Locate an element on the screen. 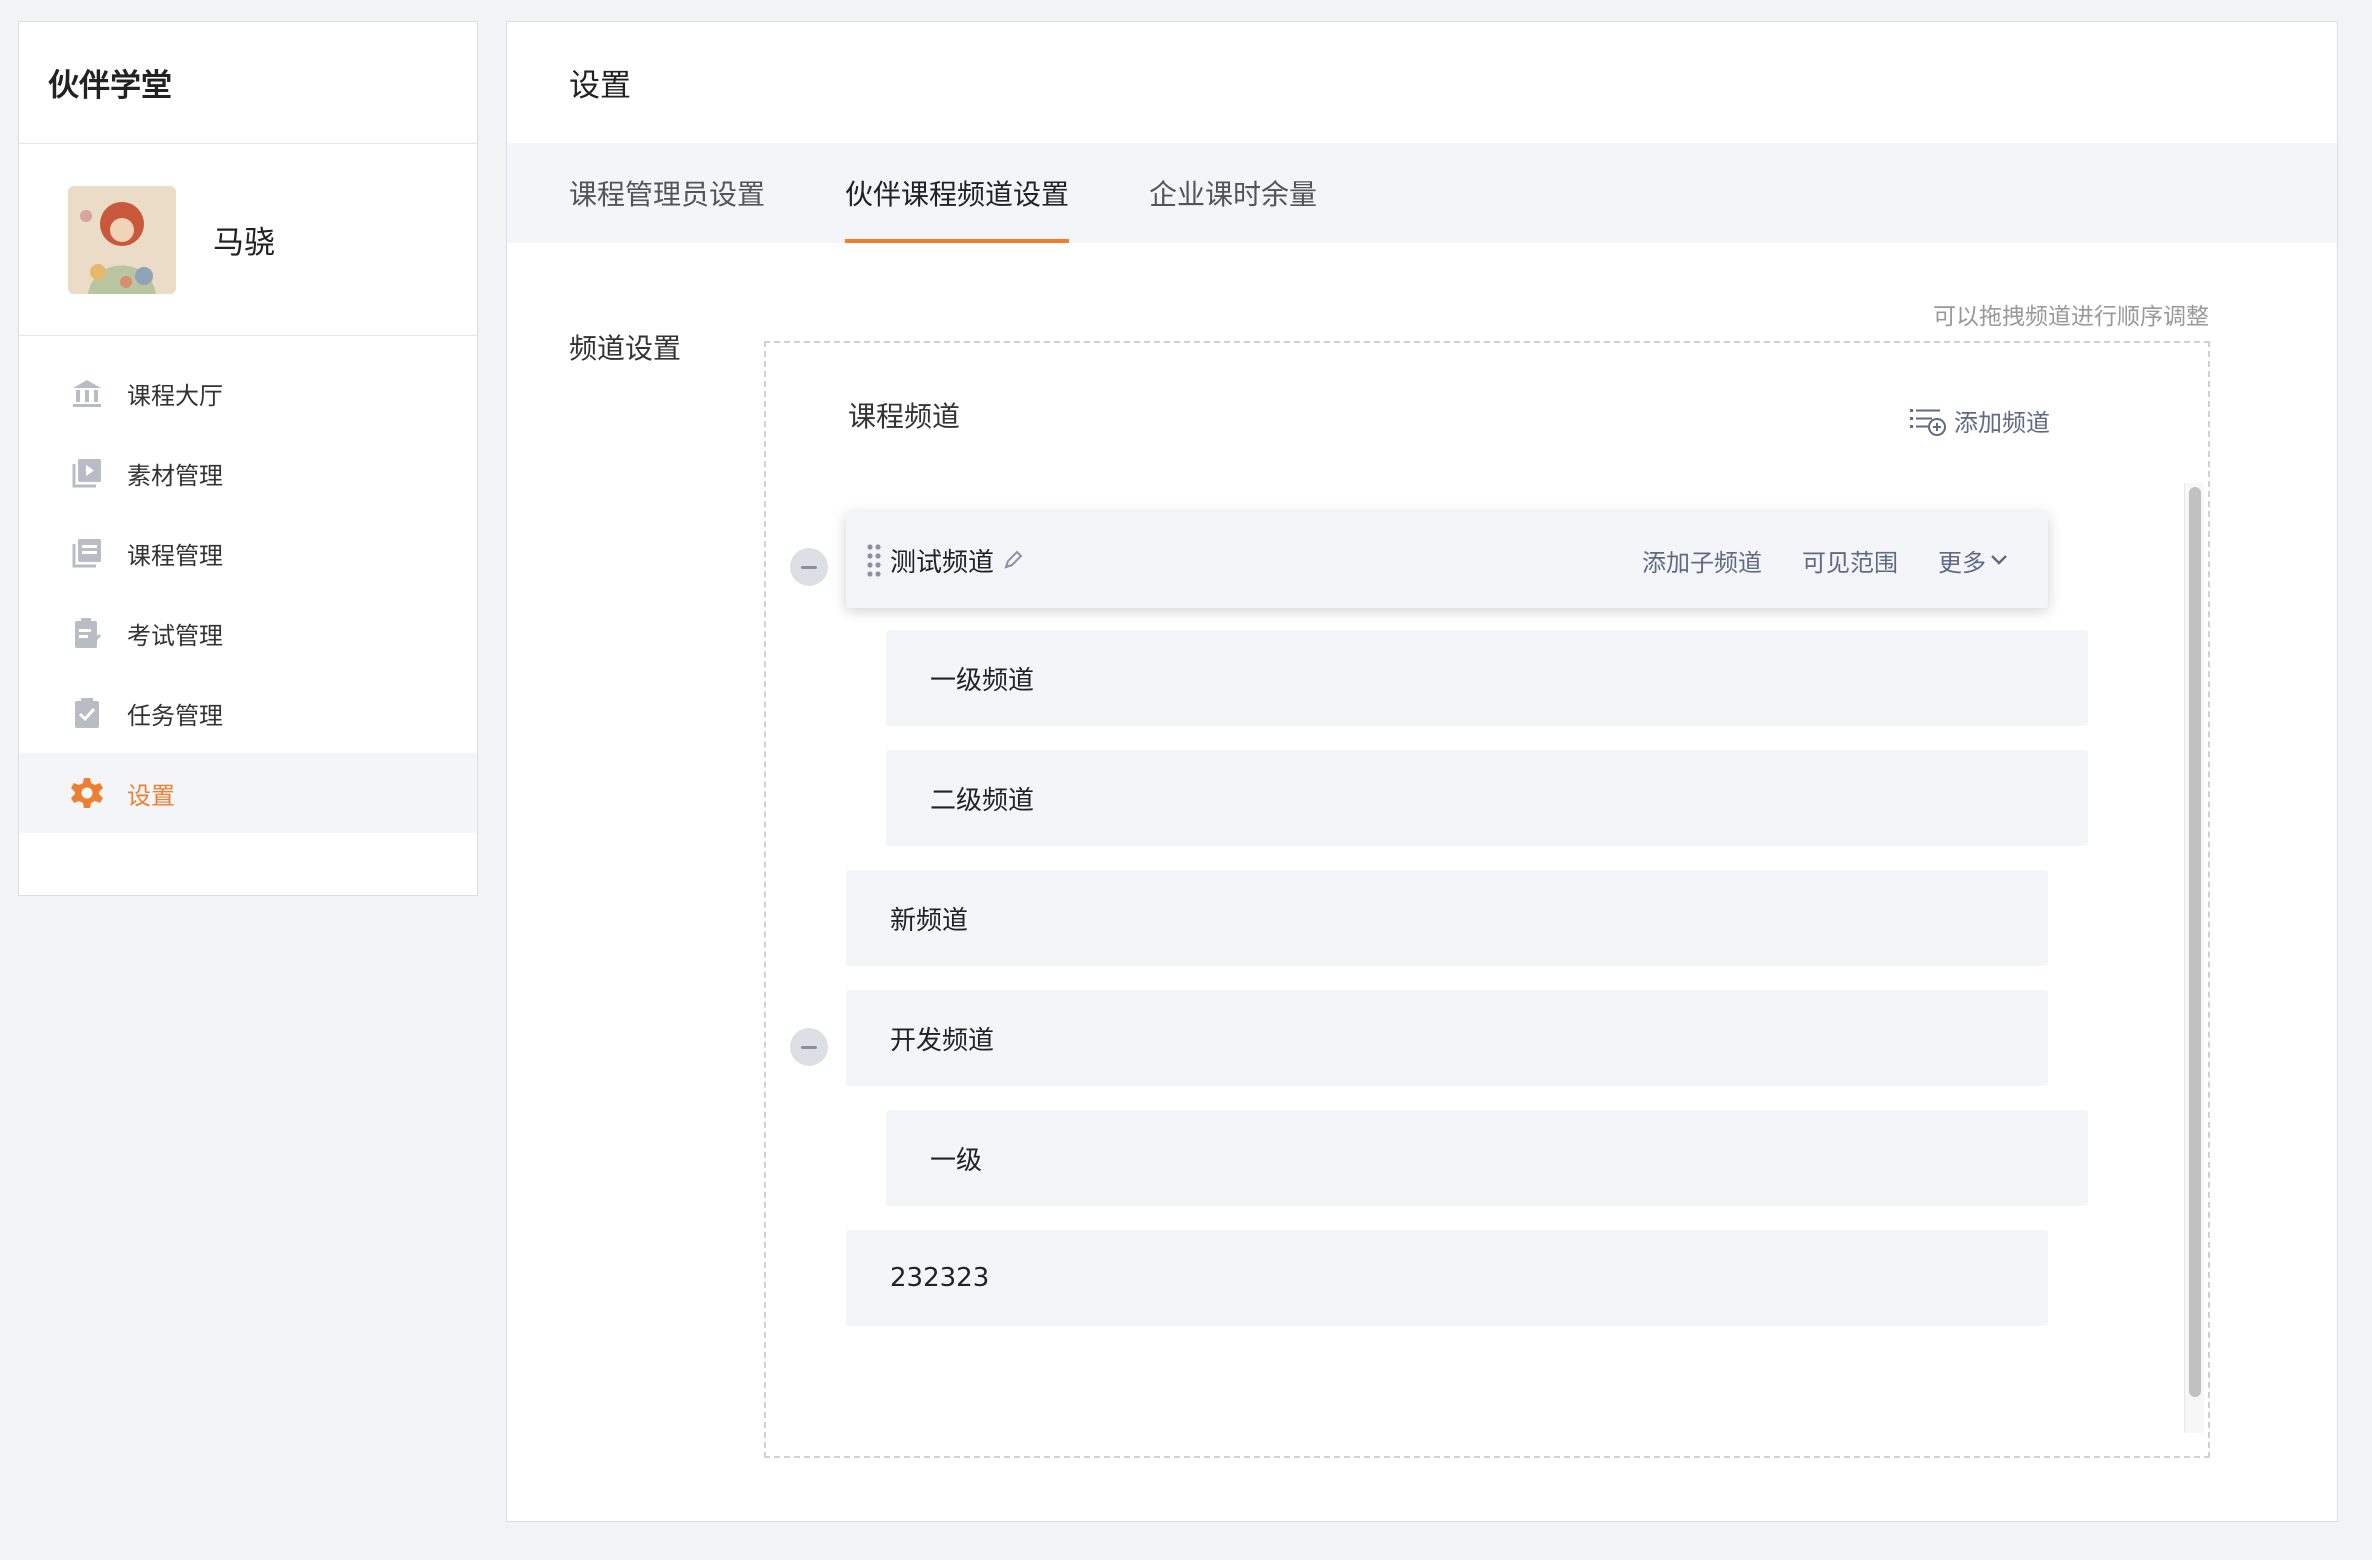  channel-label: 一级频道 is located at coordinates (982, 680).